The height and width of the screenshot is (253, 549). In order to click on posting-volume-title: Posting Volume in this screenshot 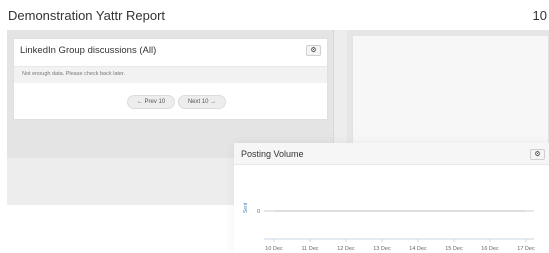, I will do `click(272, 154)`.